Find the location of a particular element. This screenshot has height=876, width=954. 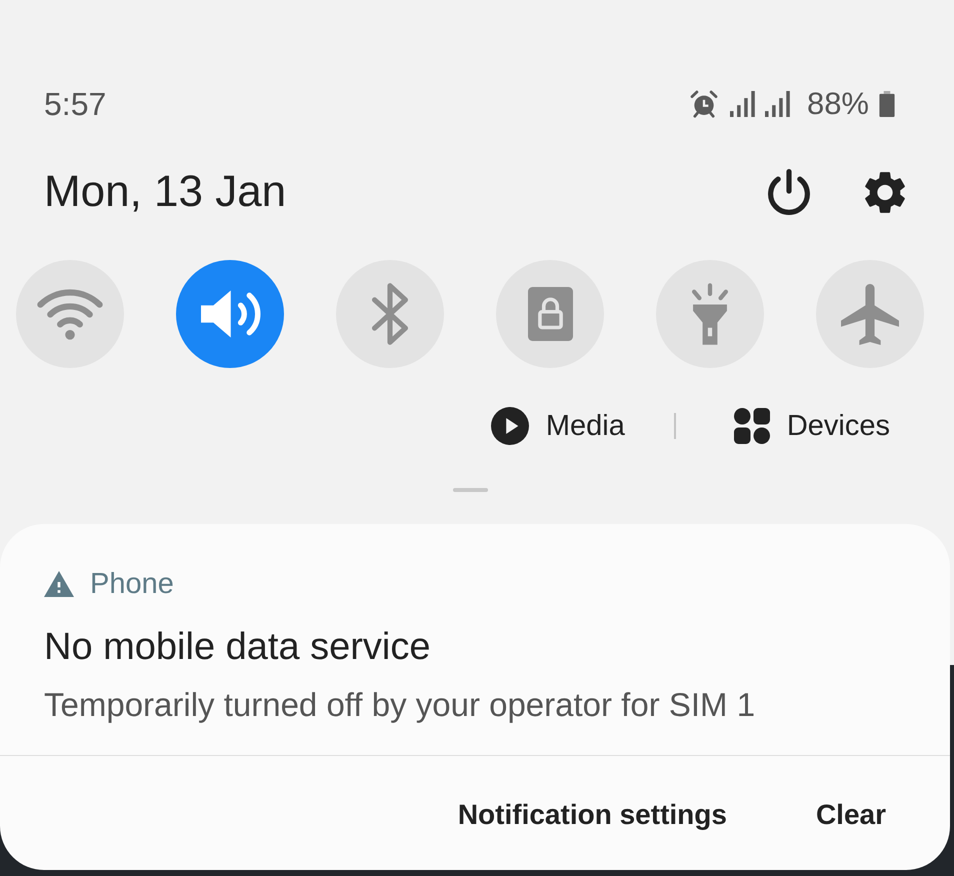

power-icon is located at coordinates (789, 192).